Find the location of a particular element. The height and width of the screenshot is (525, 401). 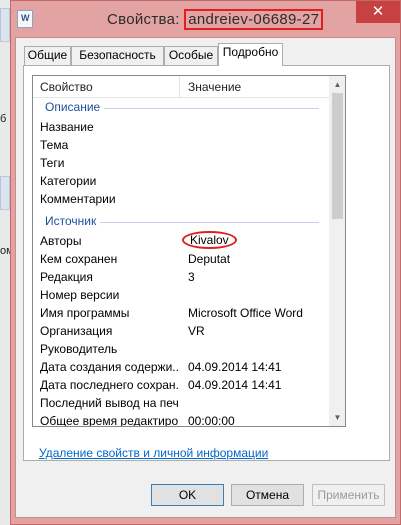

scroll-down-icon: ▼ is located at coordinates (337, 417).